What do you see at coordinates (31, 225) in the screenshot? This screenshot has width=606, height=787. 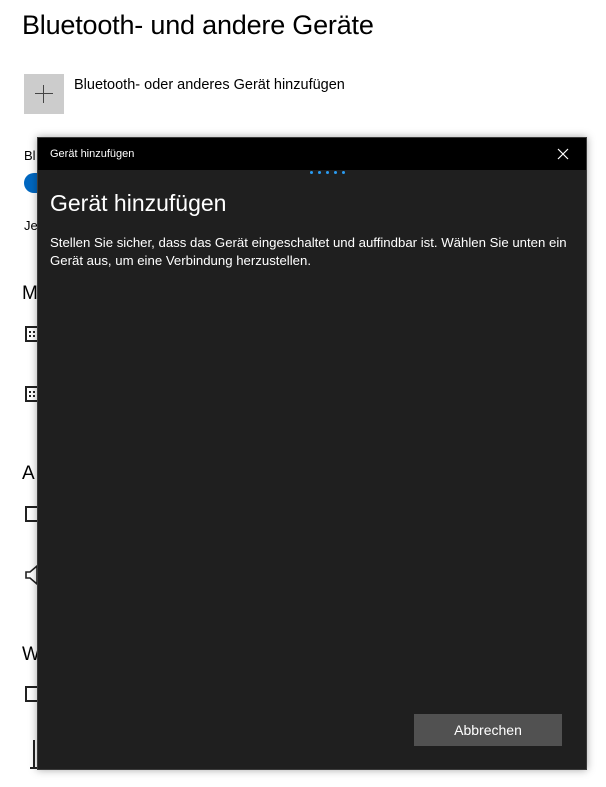 I see `visibility-text-fragment: Je` at bounding box center [31, 225].